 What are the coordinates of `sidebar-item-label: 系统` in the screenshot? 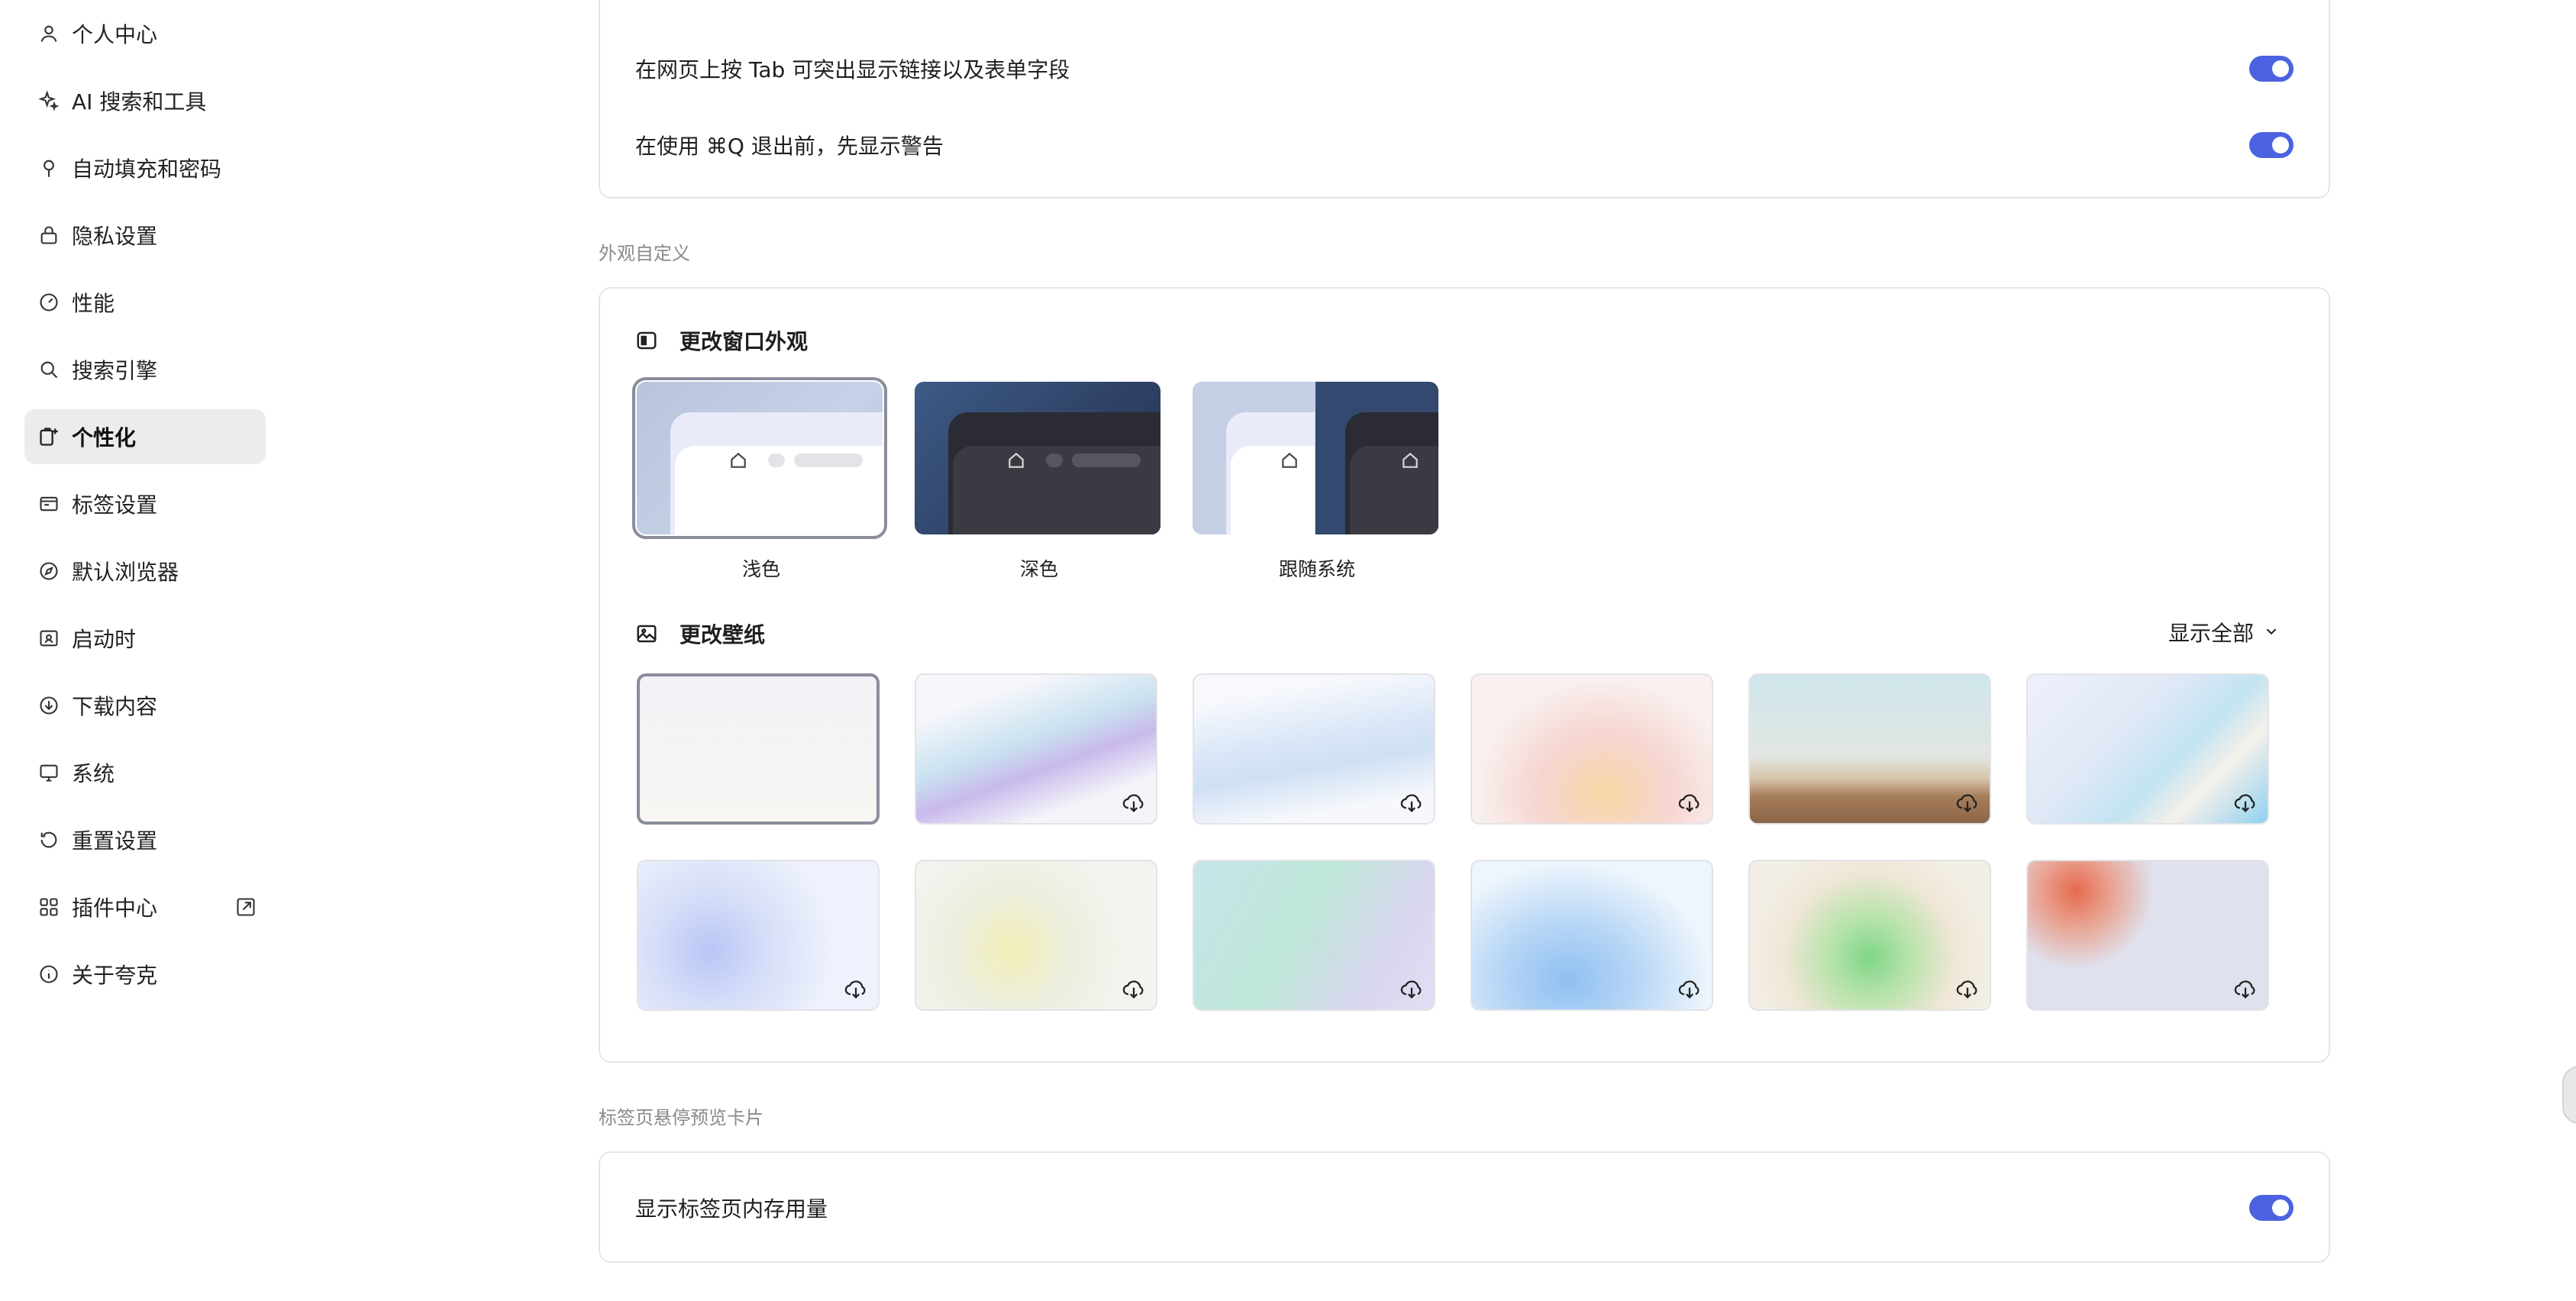 It's located at (93, 774).